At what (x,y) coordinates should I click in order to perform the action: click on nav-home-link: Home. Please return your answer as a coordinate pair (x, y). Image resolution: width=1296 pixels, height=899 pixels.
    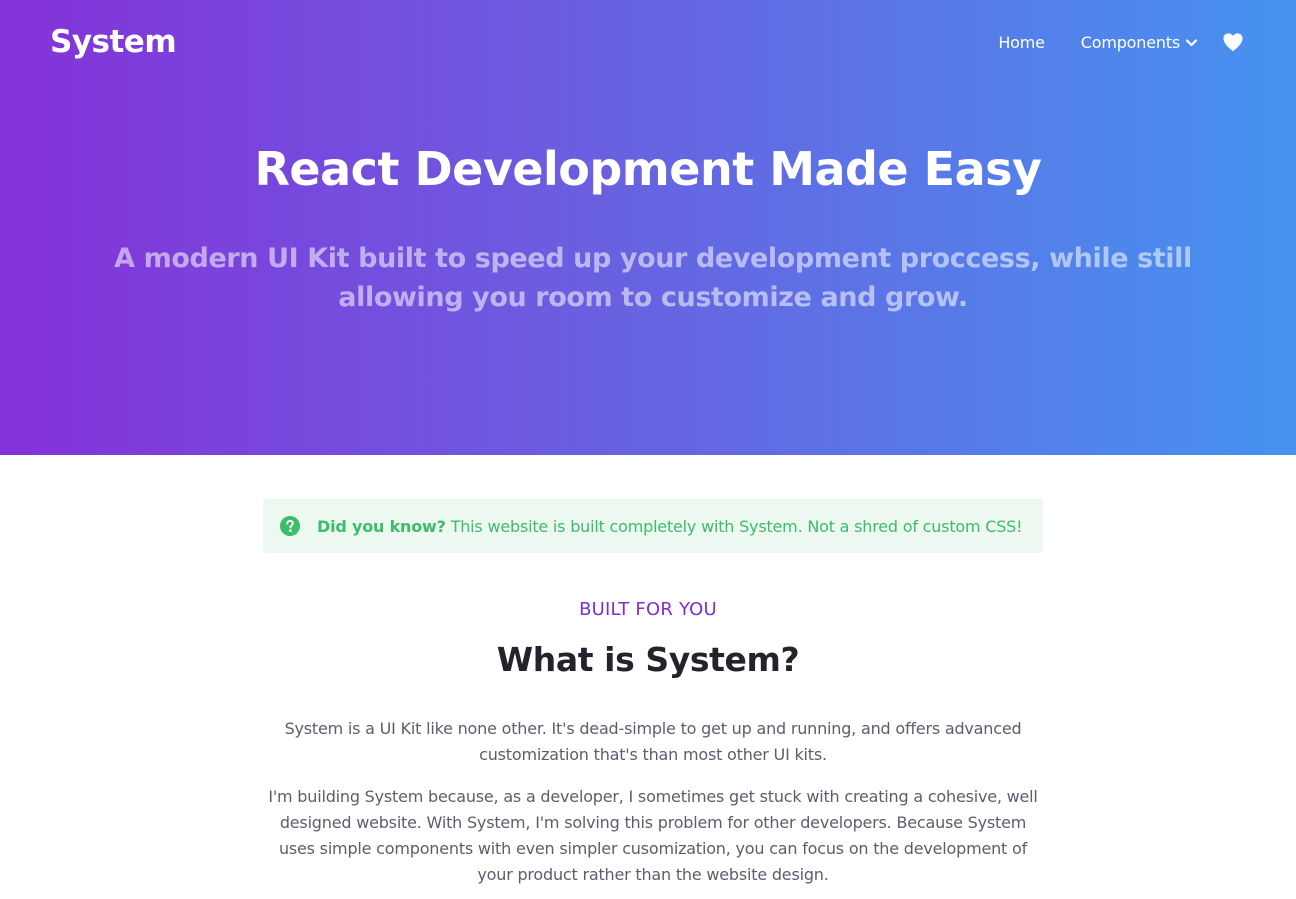
    Looking at the image, I should click on (1021, 42).